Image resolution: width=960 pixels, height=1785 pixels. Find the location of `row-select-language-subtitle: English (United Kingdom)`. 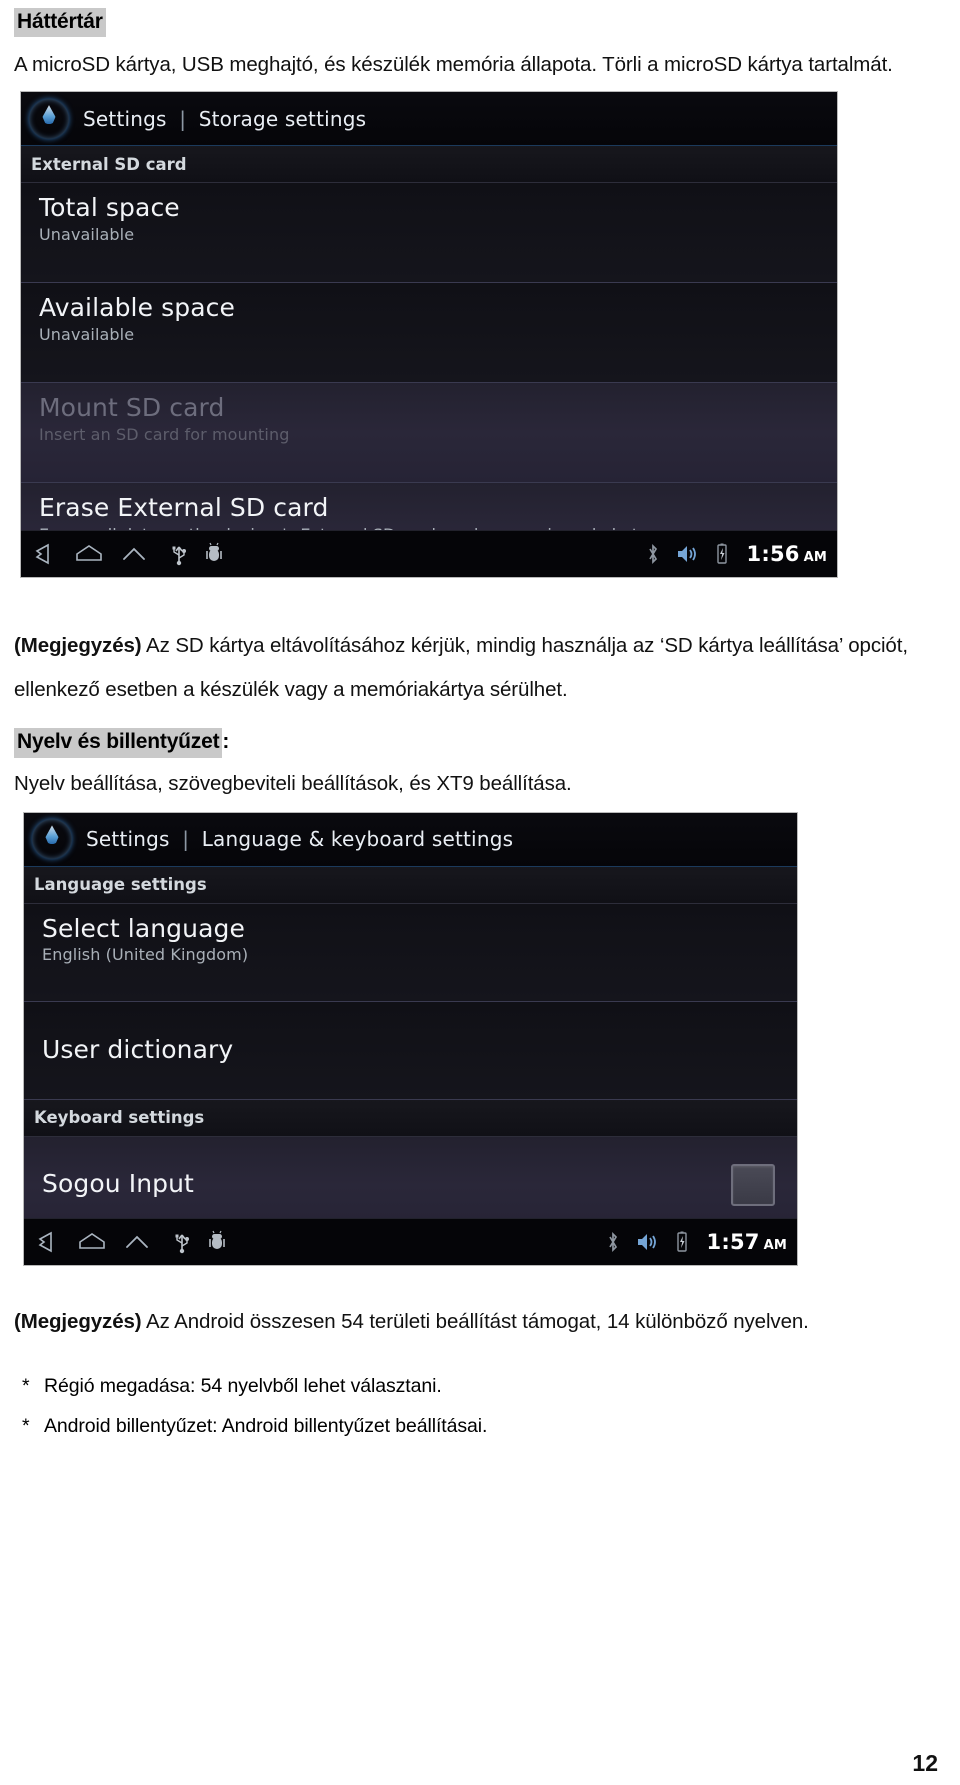

row-select-language-subtitle: English (United Kingdom) is located at coordinates (145, 954).